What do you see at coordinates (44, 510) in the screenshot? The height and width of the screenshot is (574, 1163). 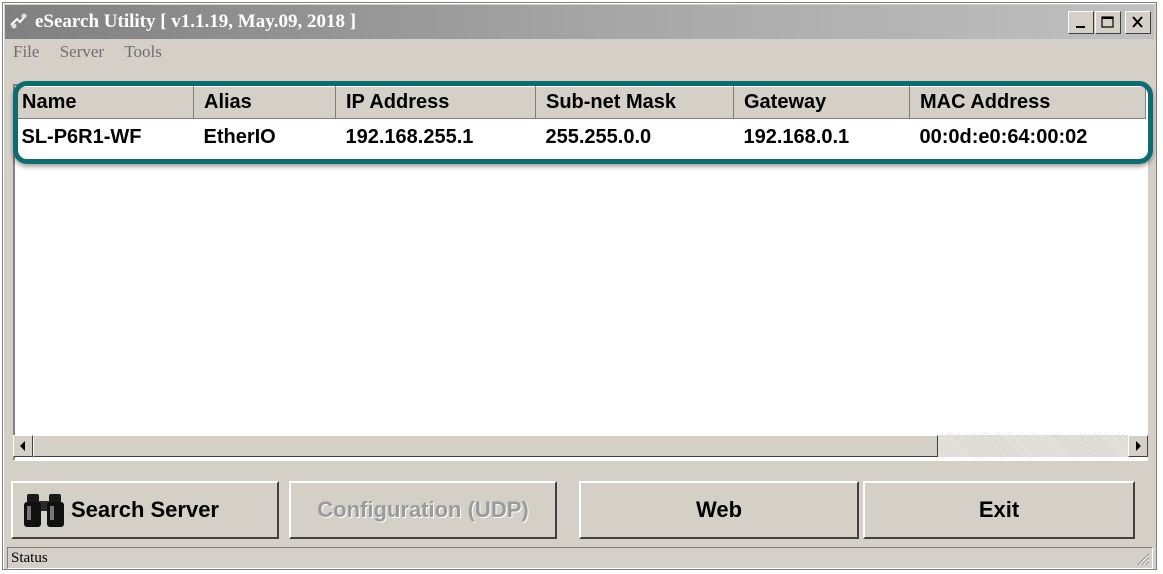 I see `binoculars-icon` at bounding box center [44, 510].